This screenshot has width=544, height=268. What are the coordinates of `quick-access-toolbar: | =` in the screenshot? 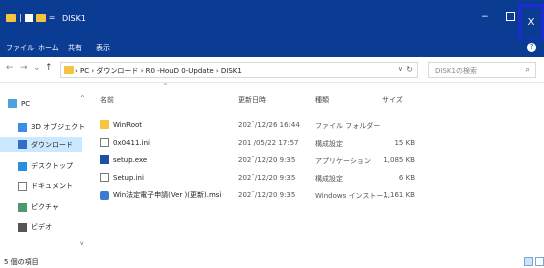 It's located at (30, 17).